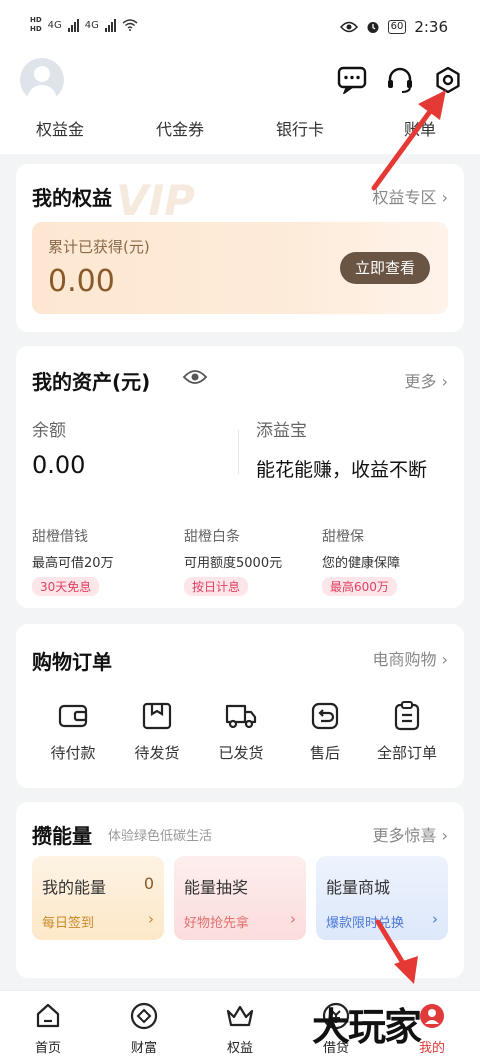 This screenshot has width=480, height=1061. I want to click on energy-box-sub: 好物抢先拿, so click(217, 923).